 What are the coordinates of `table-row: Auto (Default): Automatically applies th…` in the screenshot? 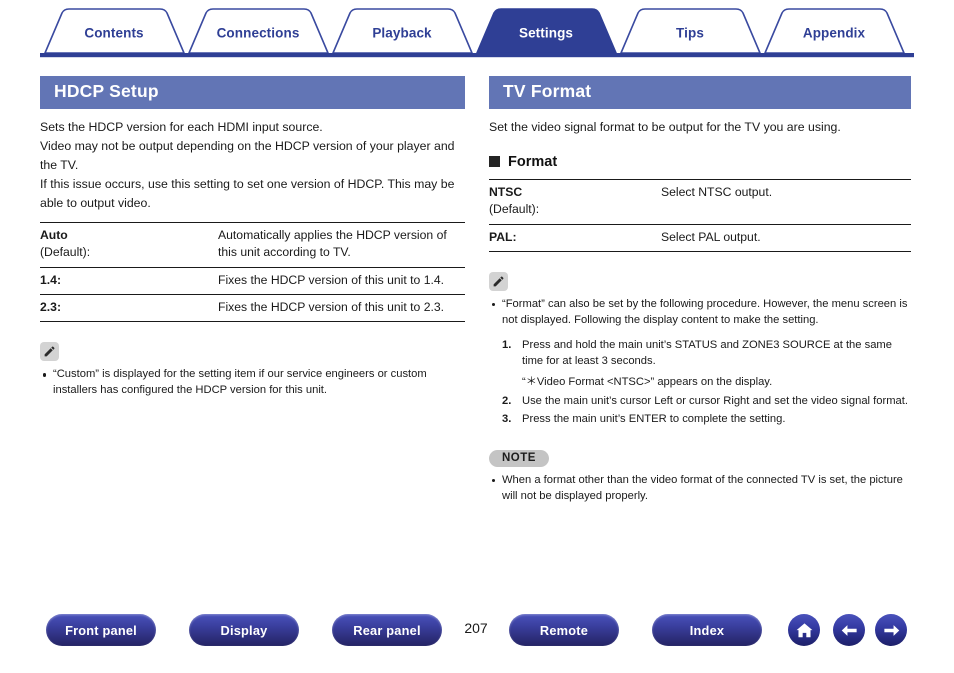 It's located at (252, 245).